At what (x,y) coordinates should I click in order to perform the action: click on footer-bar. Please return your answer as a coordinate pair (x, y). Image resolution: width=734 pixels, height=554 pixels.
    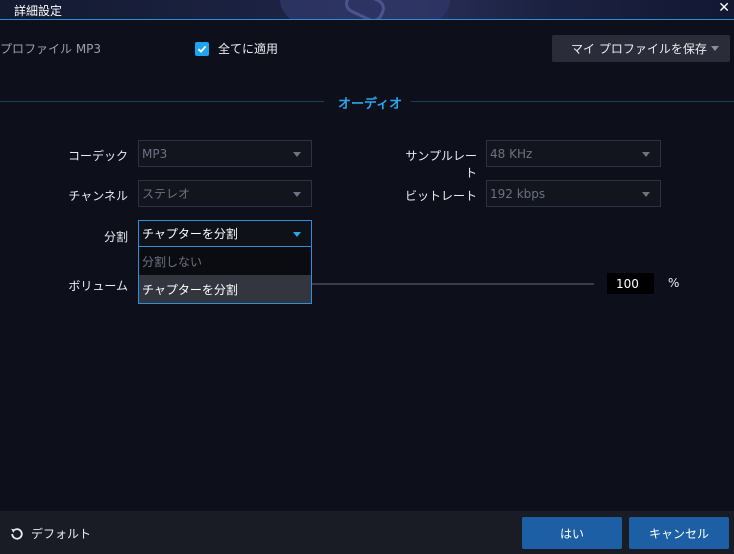
    Looking at the image, I should click on (367, 532).